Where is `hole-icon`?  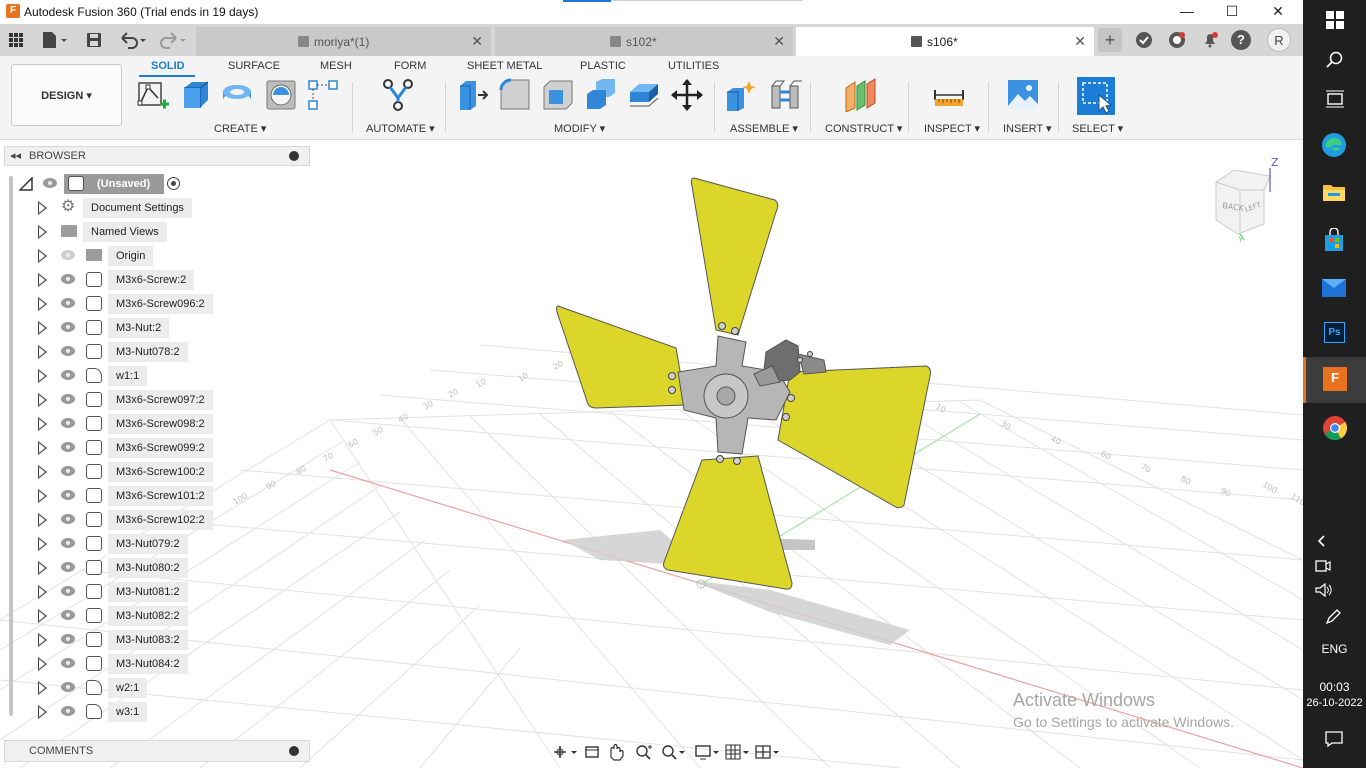
hole-icon is located at coordinates (281, 95).